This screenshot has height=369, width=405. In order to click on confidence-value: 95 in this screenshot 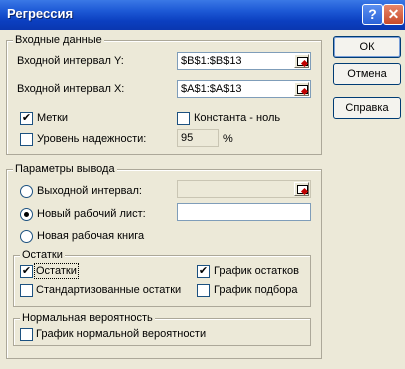, I will do `click(187, 138)`.